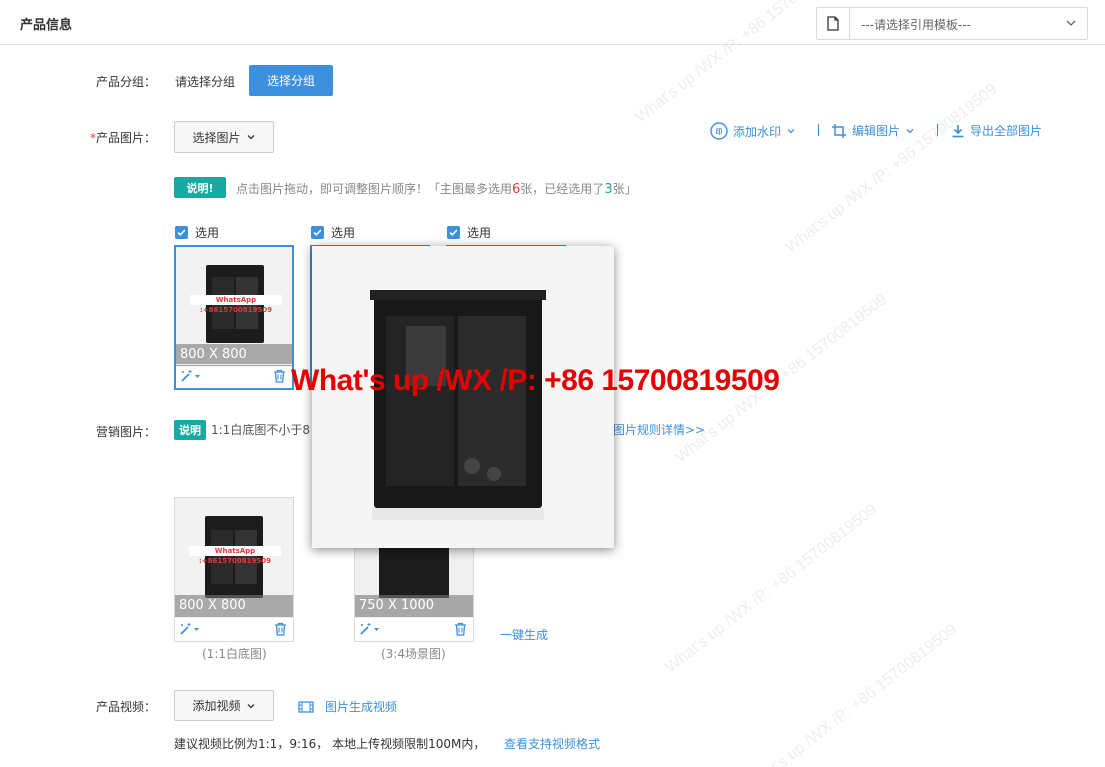 Image resolution: width=1105 pixels, height=767 pixels. Describe the element at coordinates (306, 706) in the screenshot. I see `film-icon` at that location.